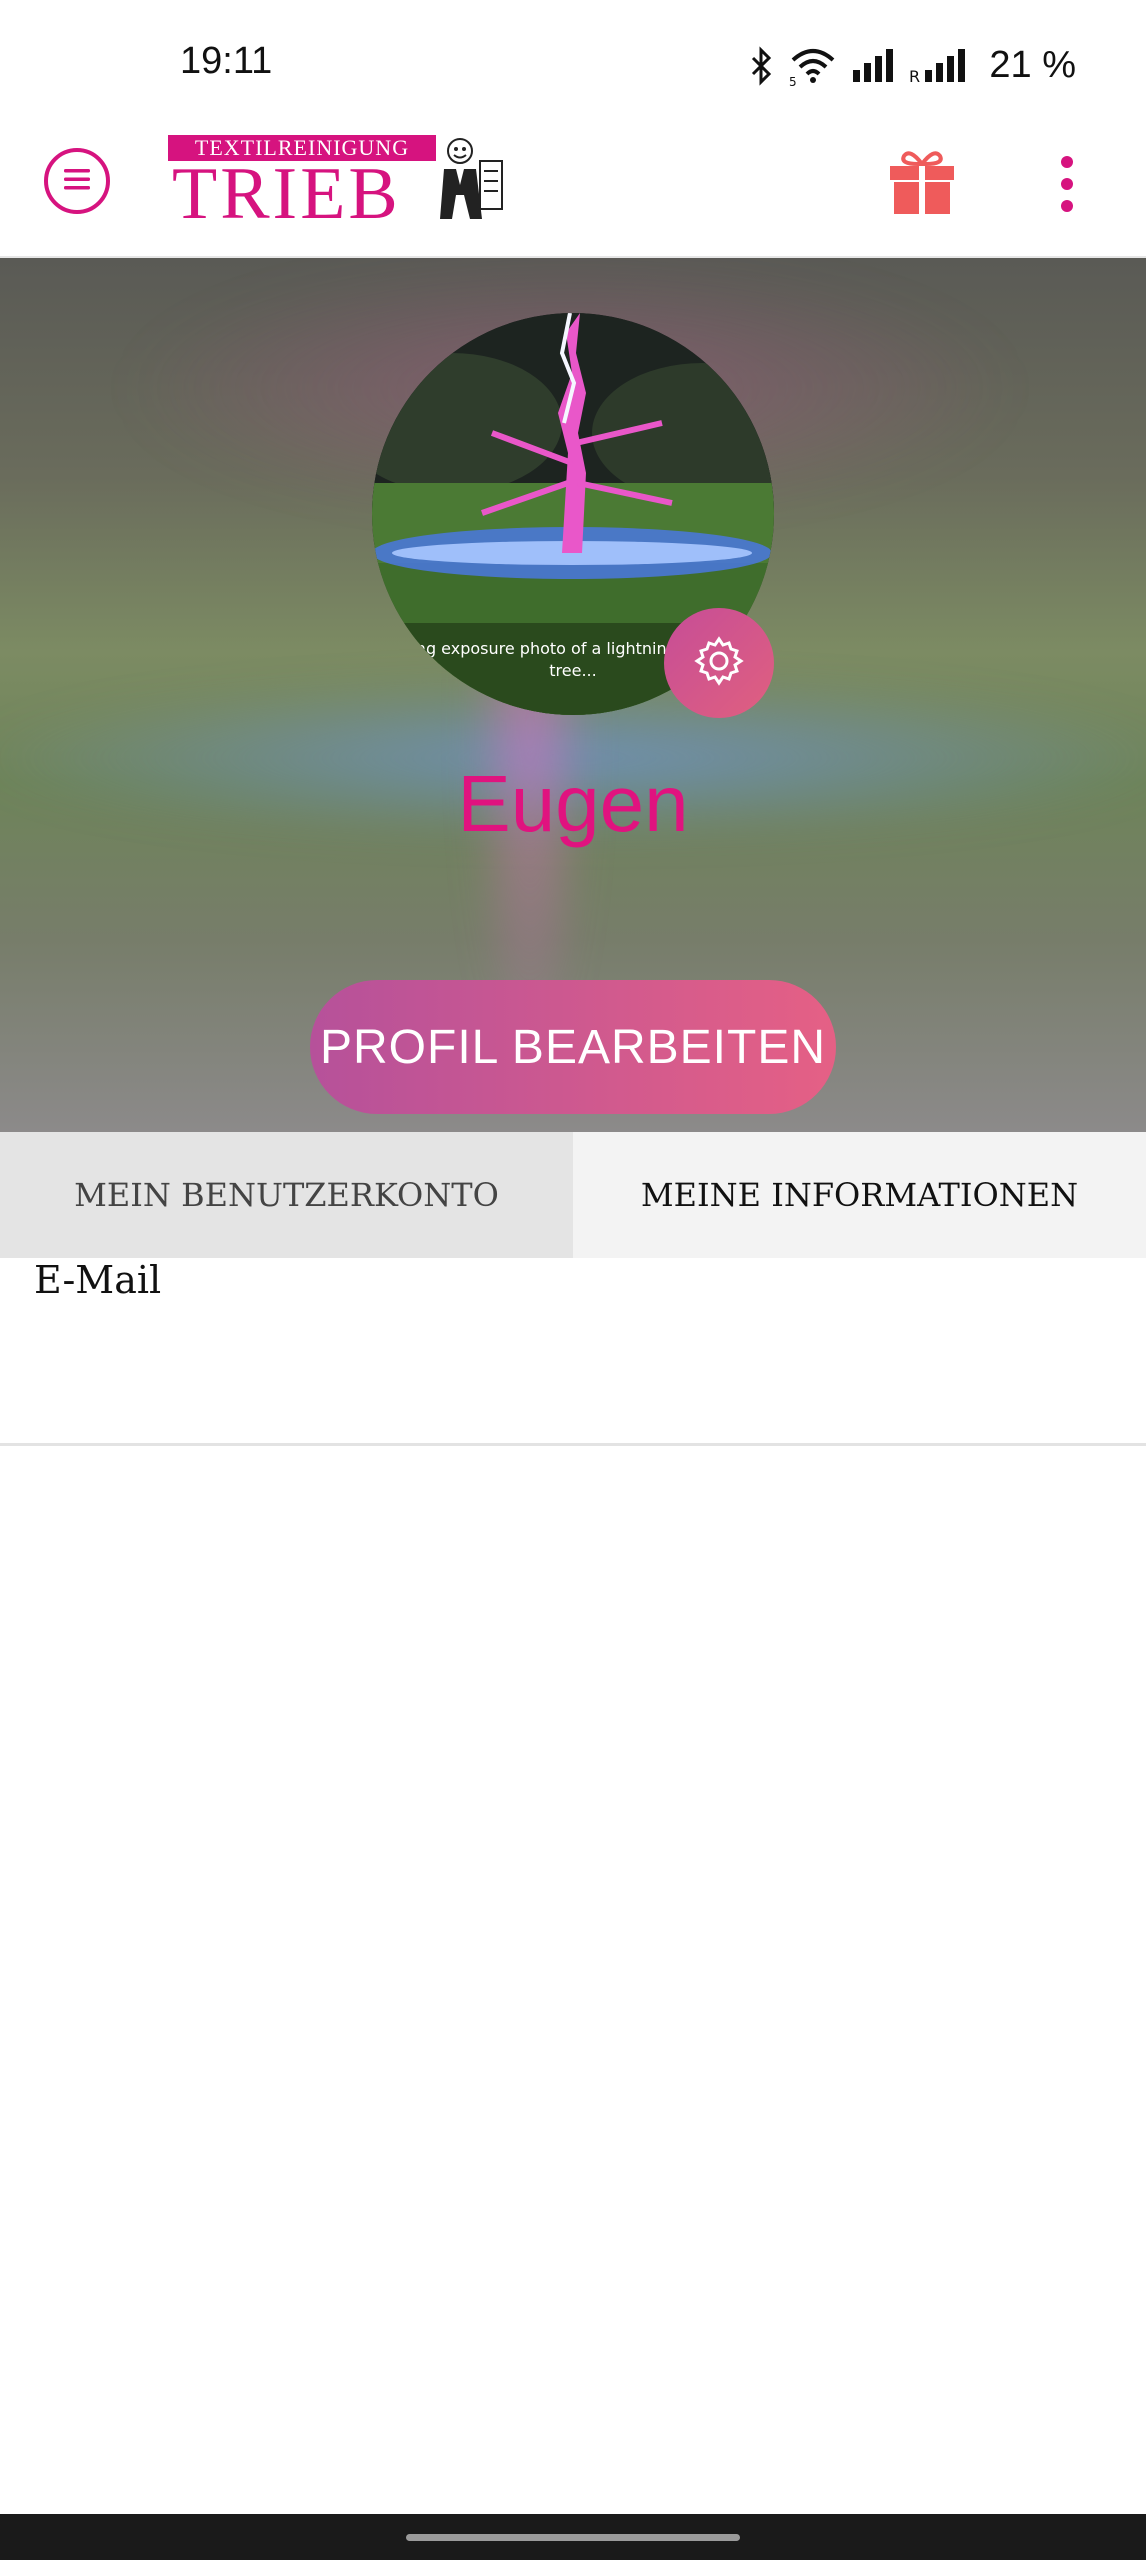 The width and height of the screenshot is (1146, 2560). I want to click on home-gesture-handle, so click(573, 2537).